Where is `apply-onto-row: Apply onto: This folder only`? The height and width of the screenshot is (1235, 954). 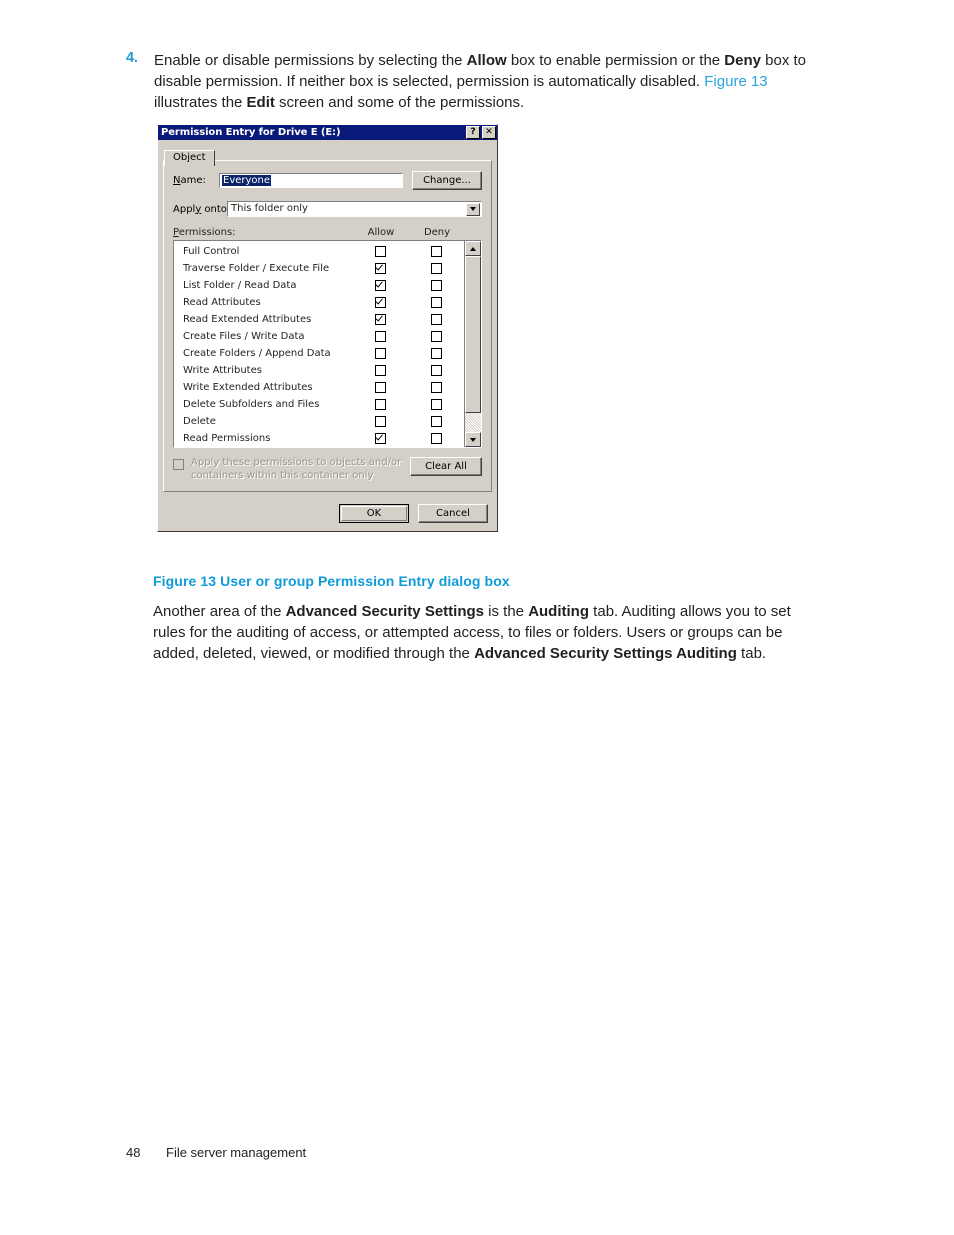 apply-onto-row: Apply onto: This folder only is located at coordinates (327, 209).